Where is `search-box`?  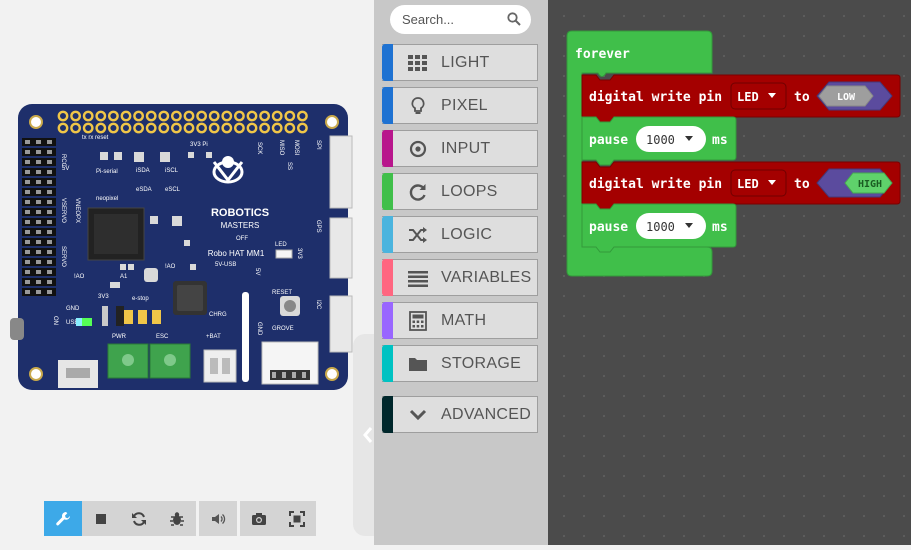 search-box is located at coordinates (460, 19).